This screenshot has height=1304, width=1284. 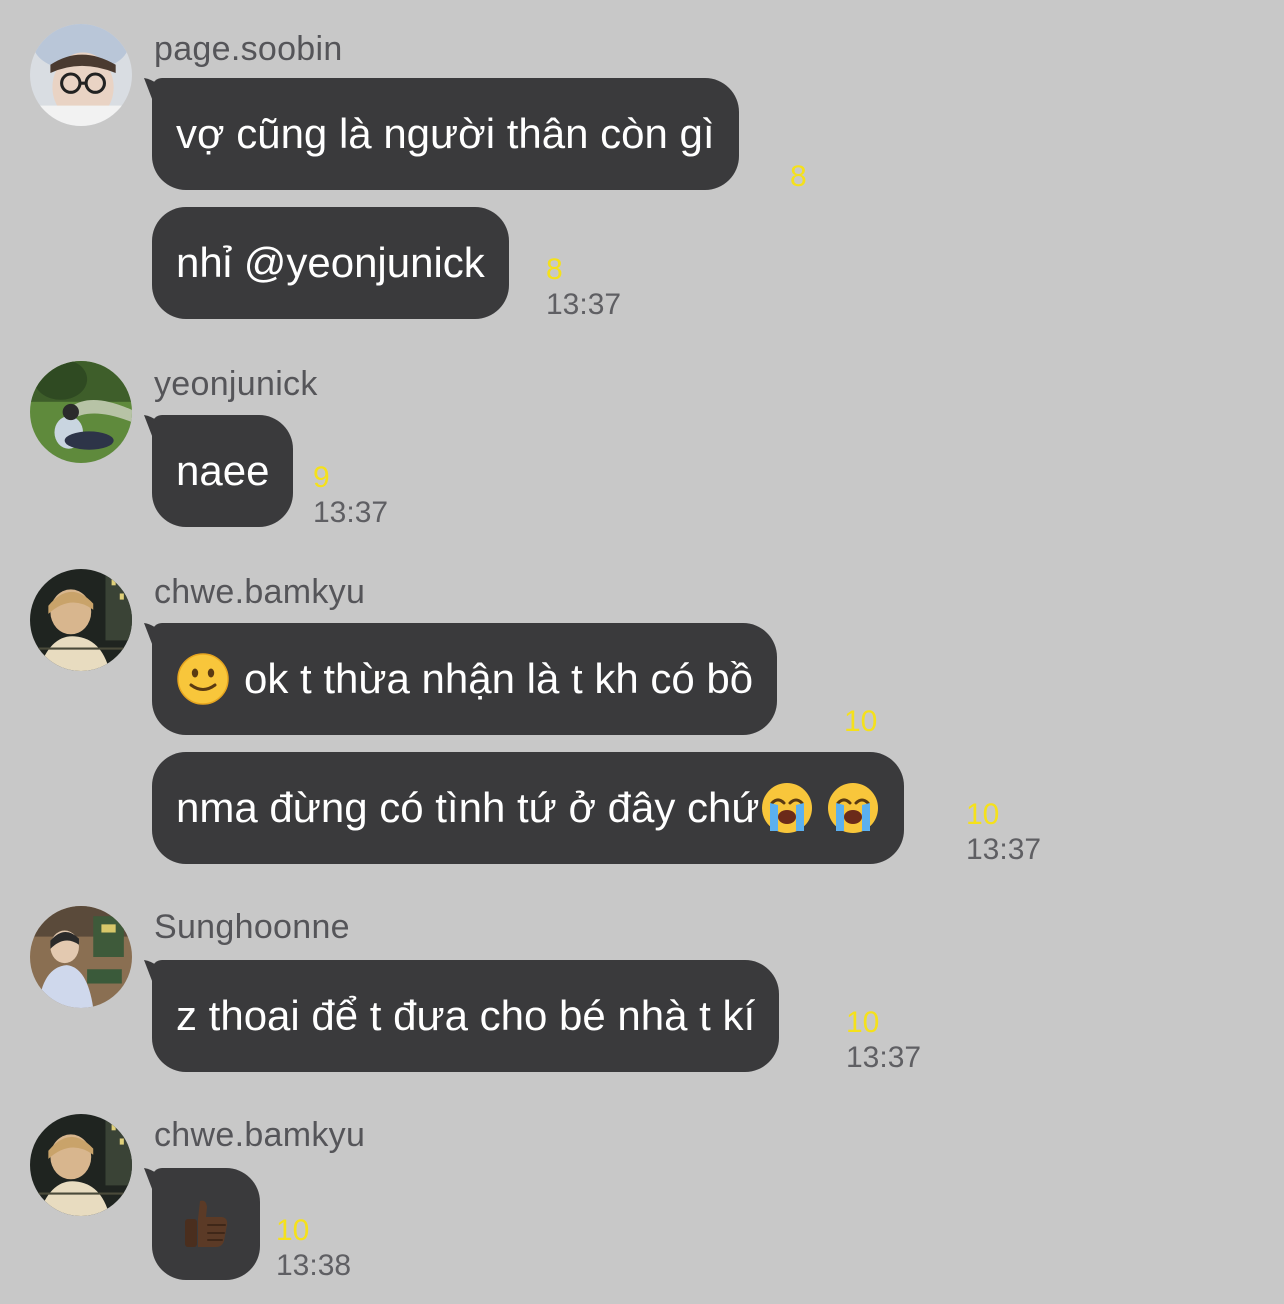 I want to click on unread-count: 9, so click(x=321, y=477).